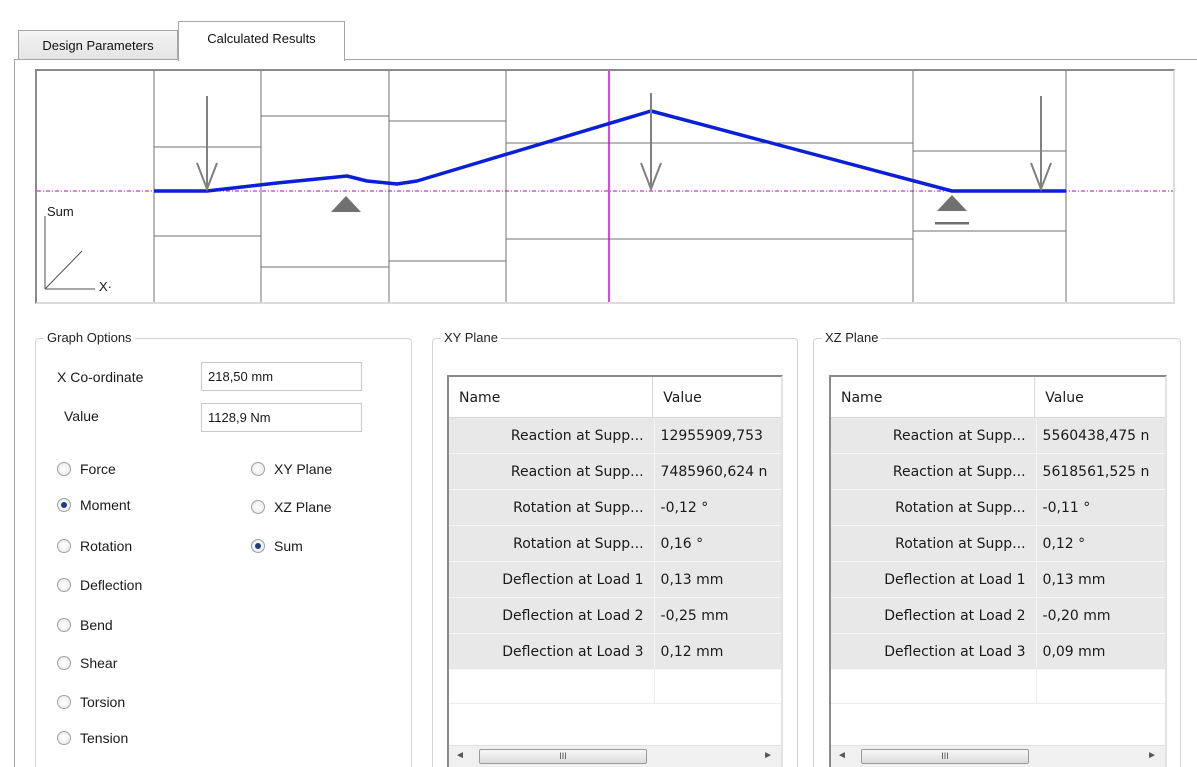  I want to click on radio-deflection-label: Deflection, so click(111, 585).